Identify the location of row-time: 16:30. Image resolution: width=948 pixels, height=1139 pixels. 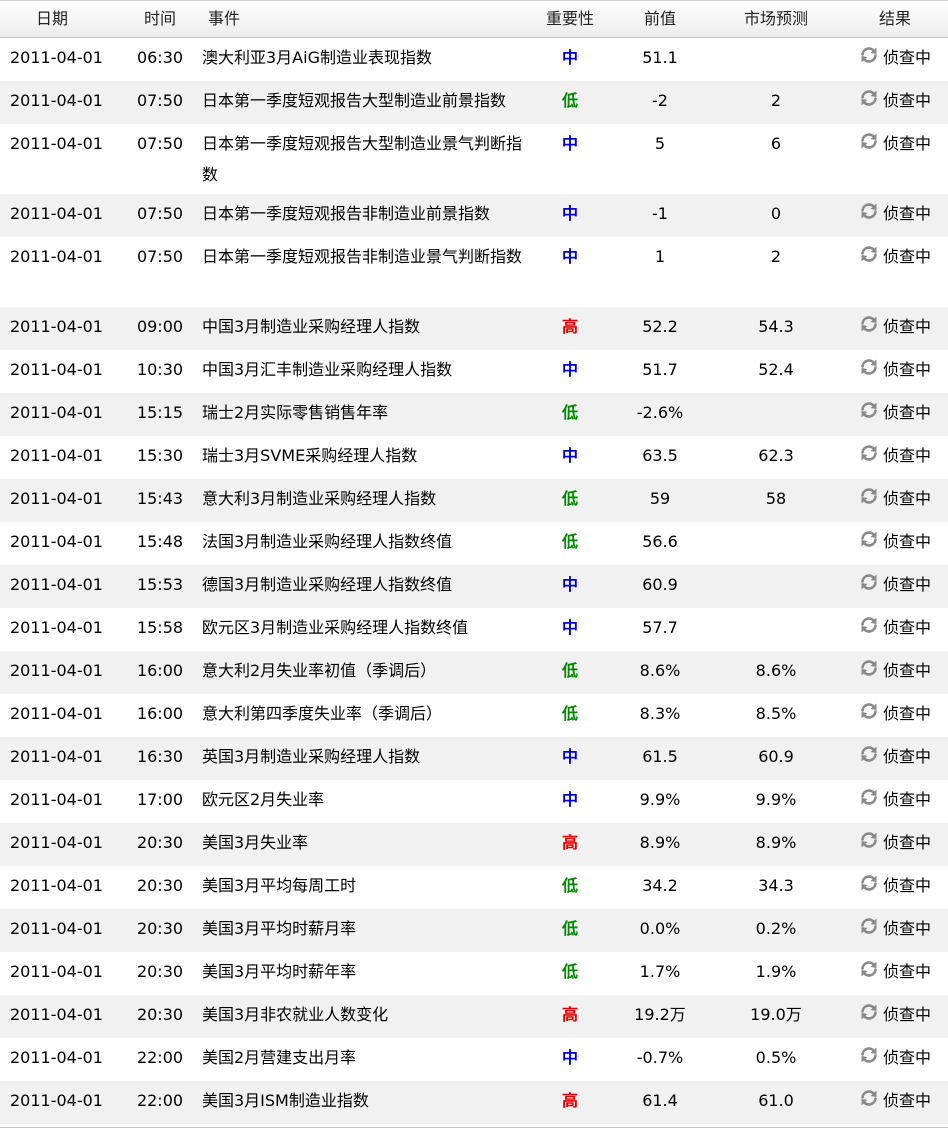
(160, 756).